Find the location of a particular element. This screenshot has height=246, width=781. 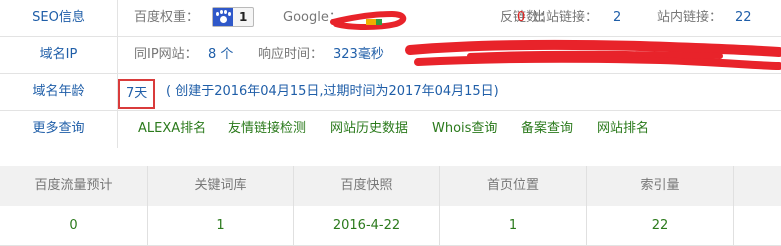

stats-header-baidu-traffic: 百度流量预计 is located at coordinates (74, 186).